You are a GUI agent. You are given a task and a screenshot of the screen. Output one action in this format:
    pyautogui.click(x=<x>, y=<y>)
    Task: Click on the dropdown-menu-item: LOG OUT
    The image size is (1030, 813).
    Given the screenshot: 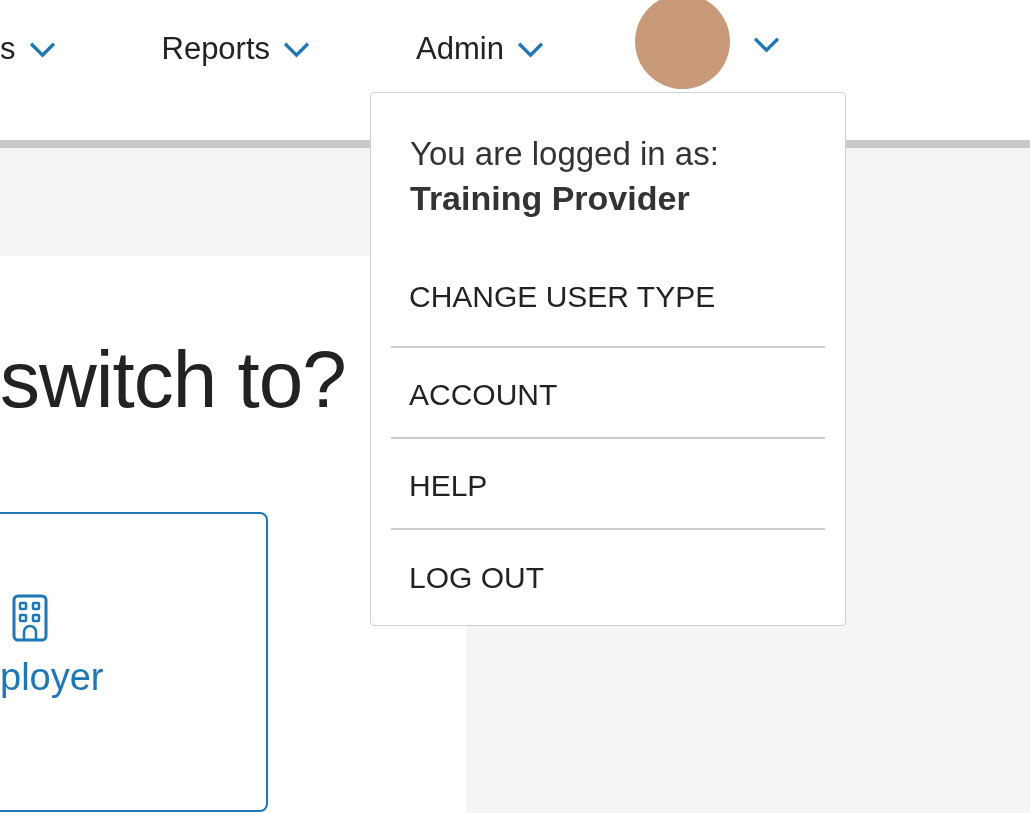 What is the action you would take?
    pyautogui.click(x=608, y=575)
    